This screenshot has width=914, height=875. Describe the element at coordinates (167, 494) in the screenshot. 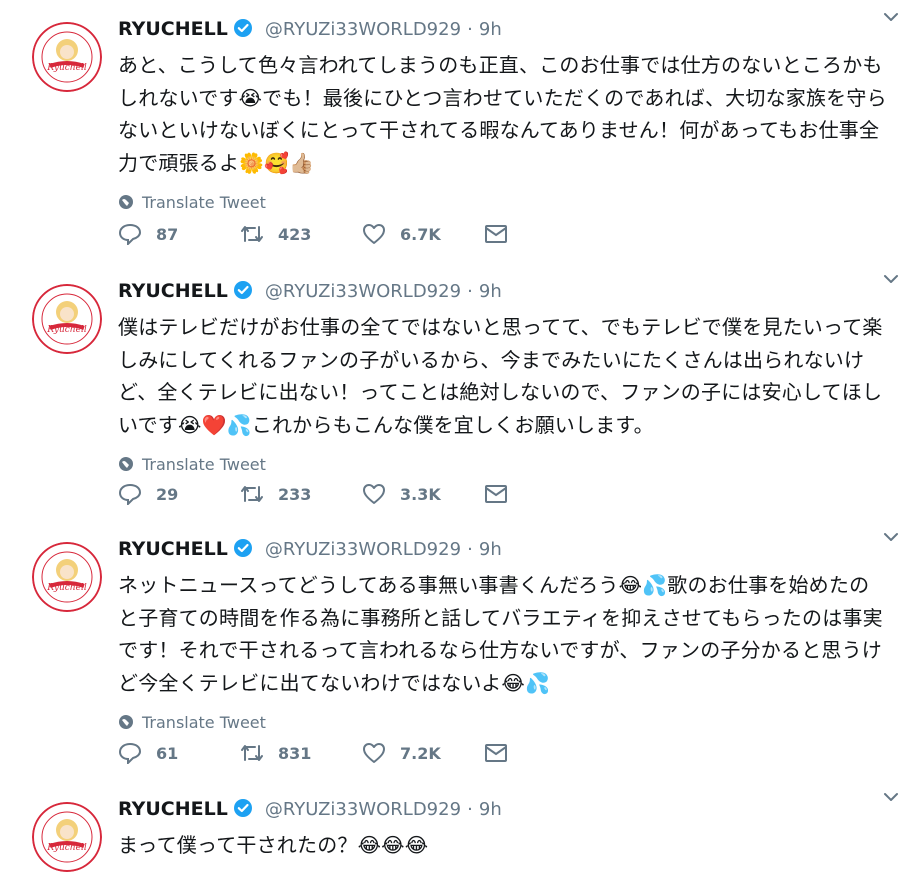

I see `reply-count: 29` at that location.